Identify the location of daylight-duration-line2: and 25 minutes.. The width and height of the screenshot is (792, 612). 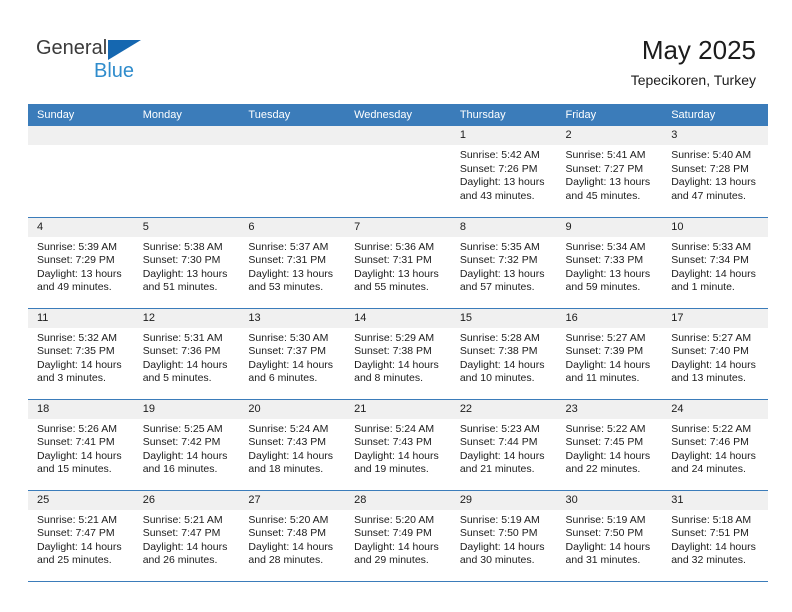
(74, 560).